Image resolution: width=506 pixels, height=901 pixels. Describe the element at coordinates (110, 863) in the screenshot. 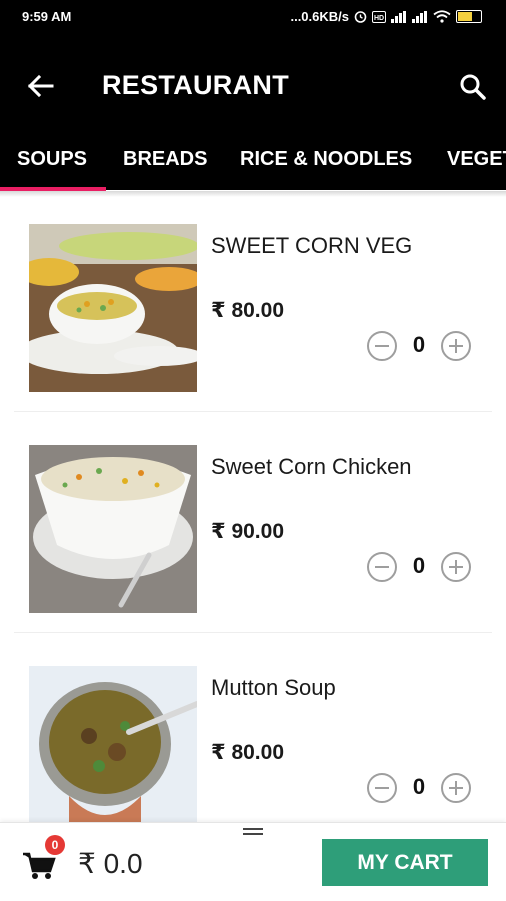

I see `cart-total: ₹ 0.0` at that location.